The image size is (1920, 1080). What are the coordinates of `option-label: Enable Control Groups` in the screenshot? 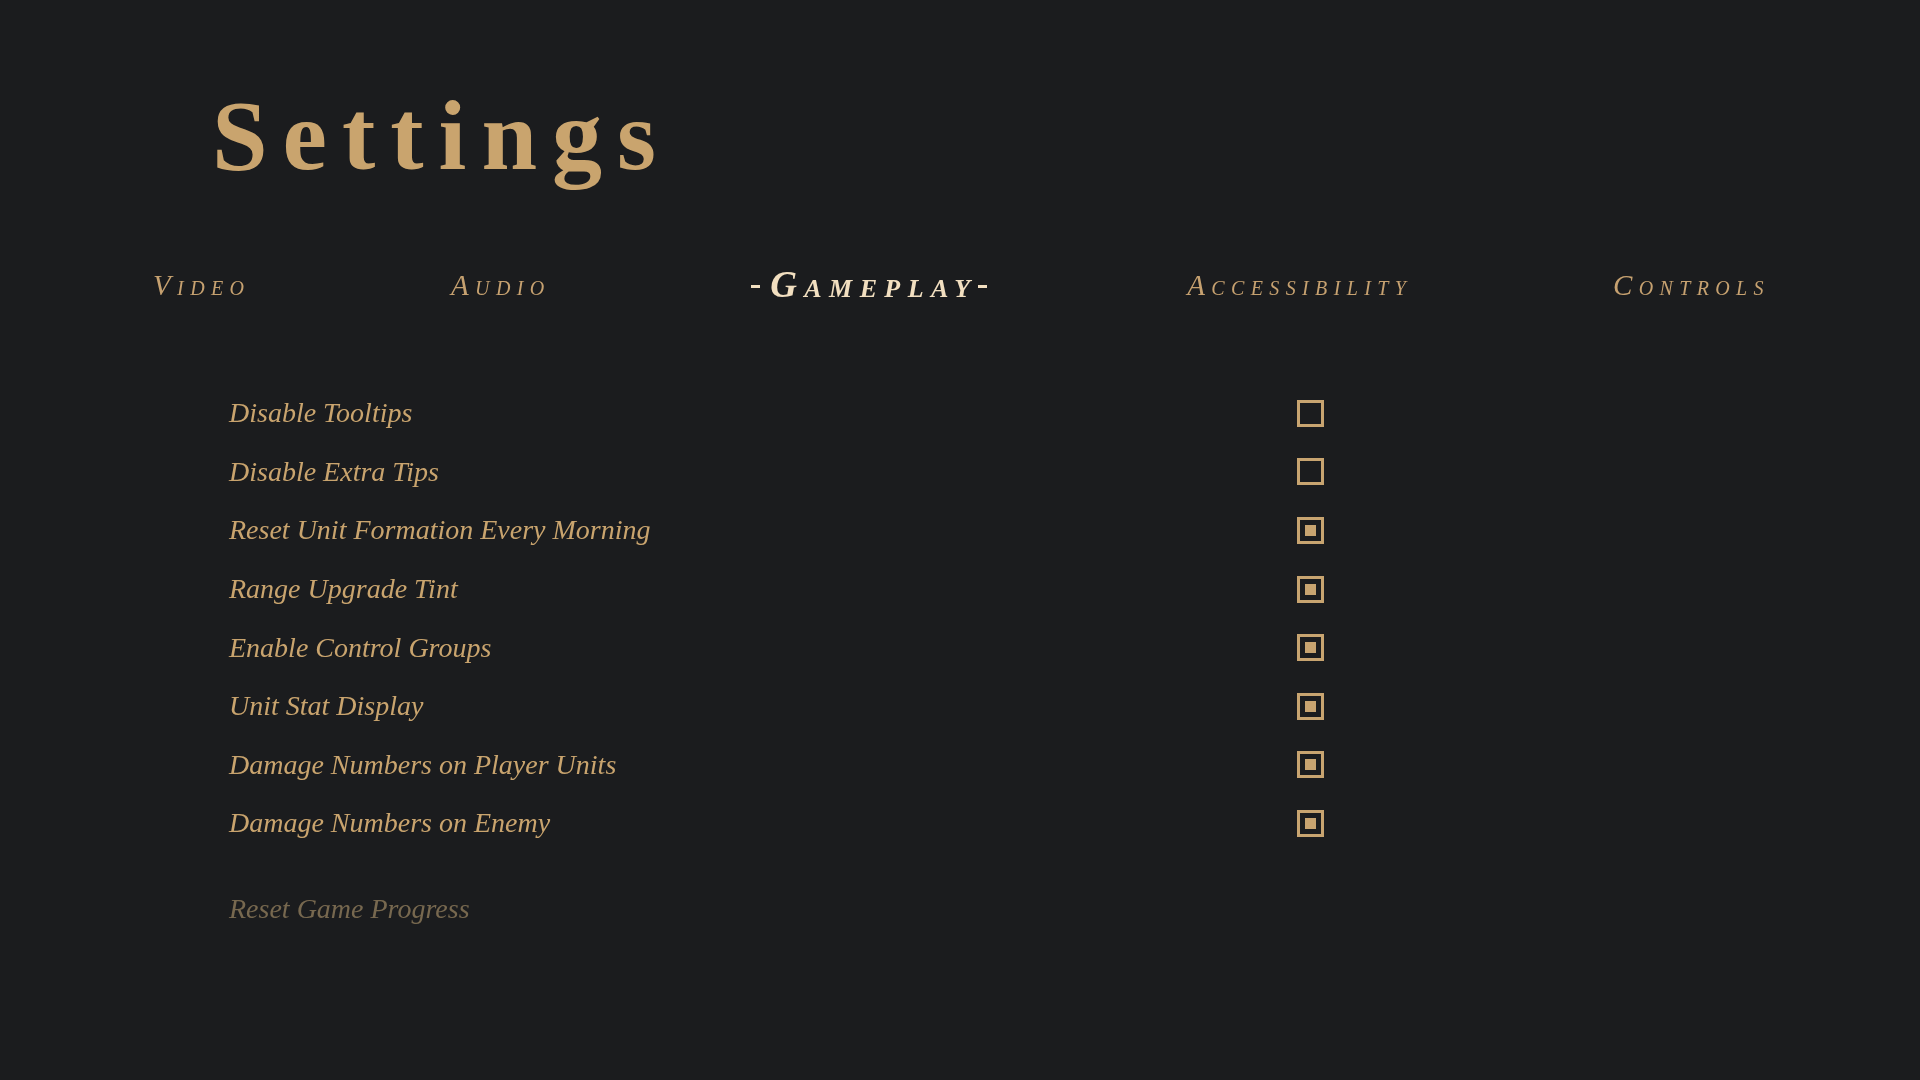 It's located at (360, 647).